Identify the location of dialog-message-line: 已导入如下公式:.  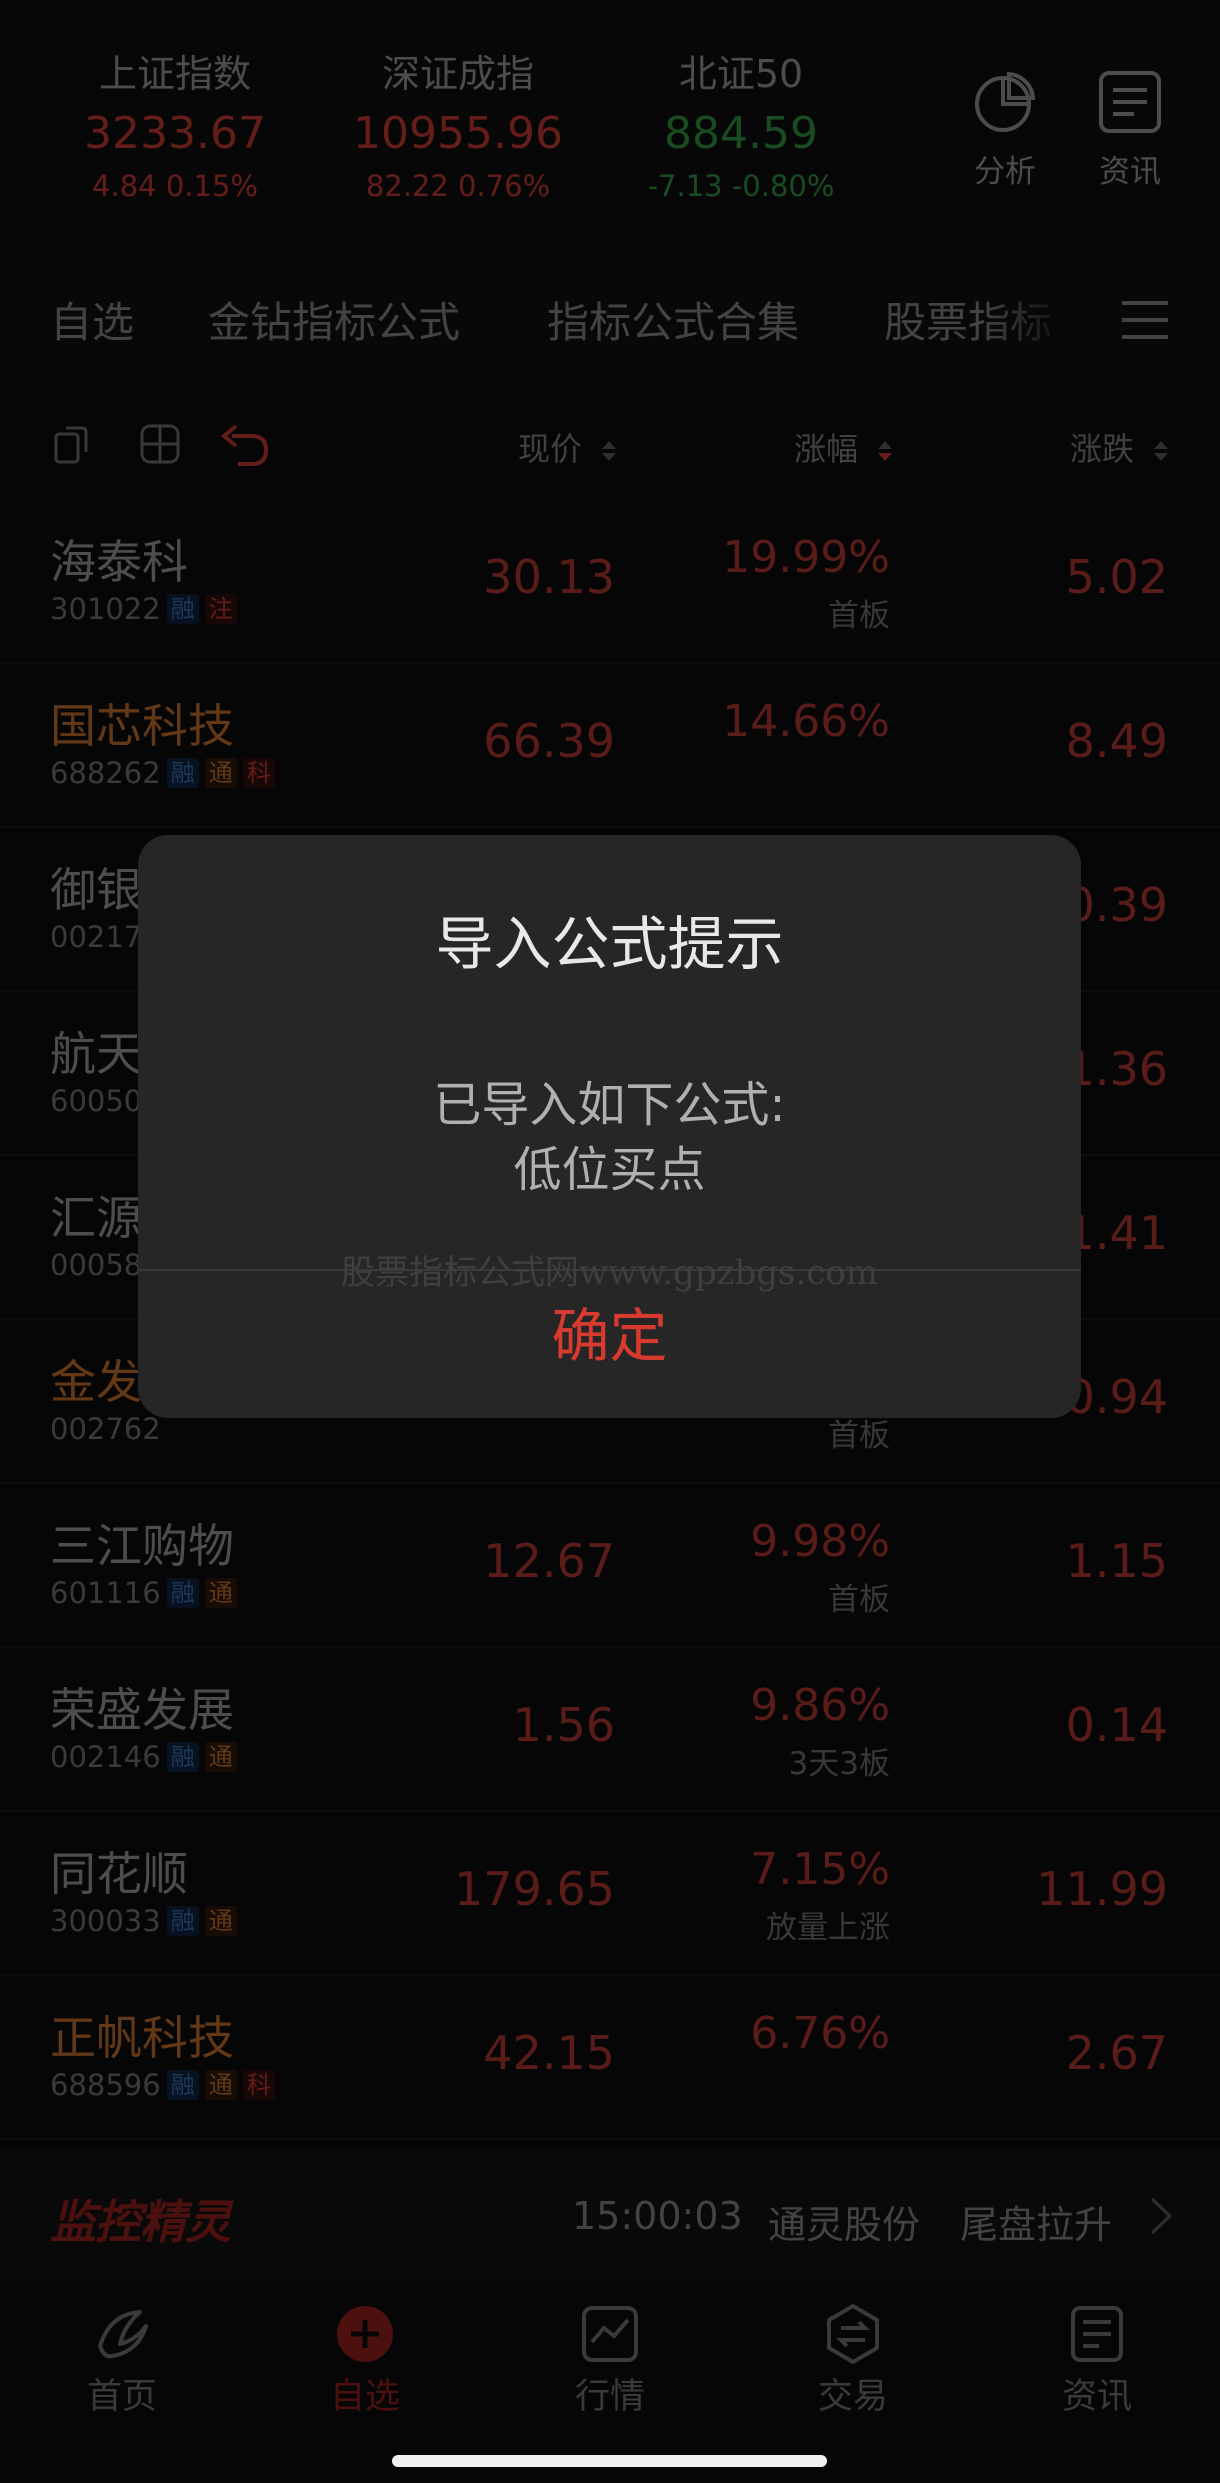
(609, 1105).